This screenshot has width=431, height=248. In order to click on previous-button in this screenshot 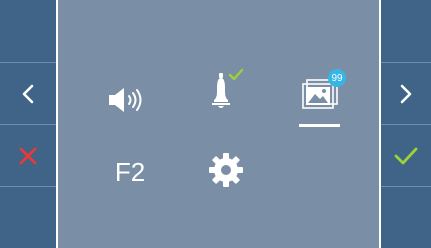, I will do `click(28, 93)`.